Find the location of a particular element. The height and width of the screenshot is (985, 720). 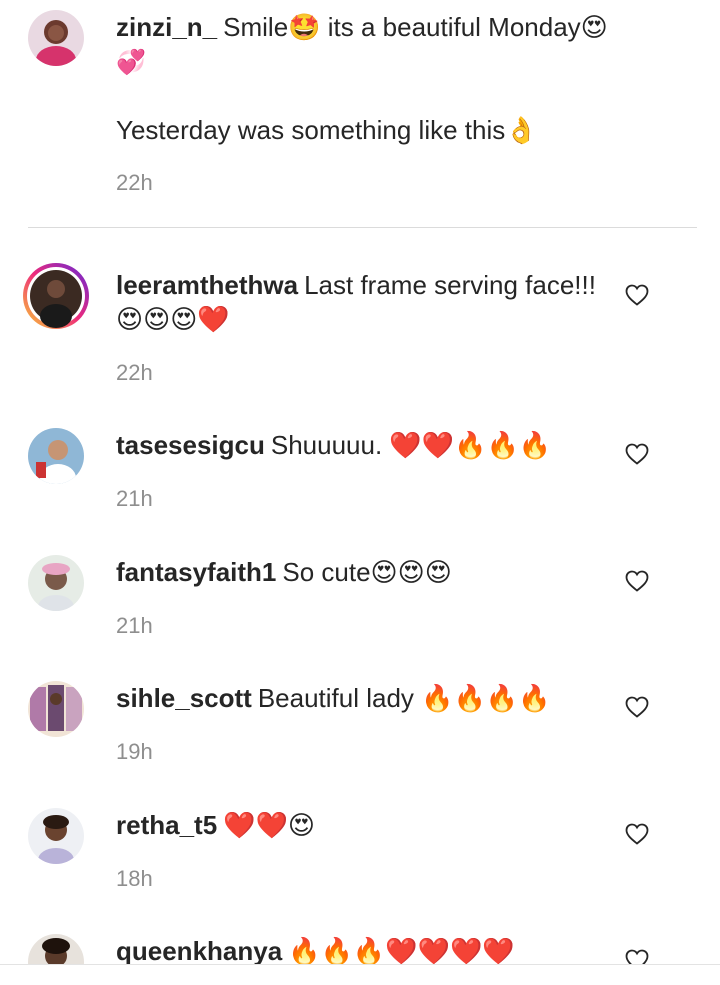

caption-text: zinzi_n_ Smile🤩 its a beautiful Monday😍 💞 is located at coordinates (386, 44).